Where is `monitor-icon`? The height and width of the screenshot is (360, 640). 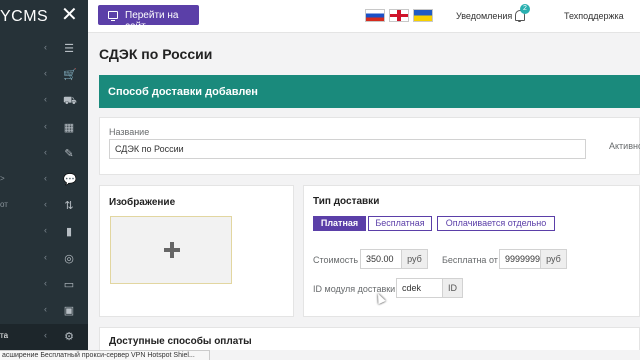 monitor-icon is located at coordinates (113, 16).